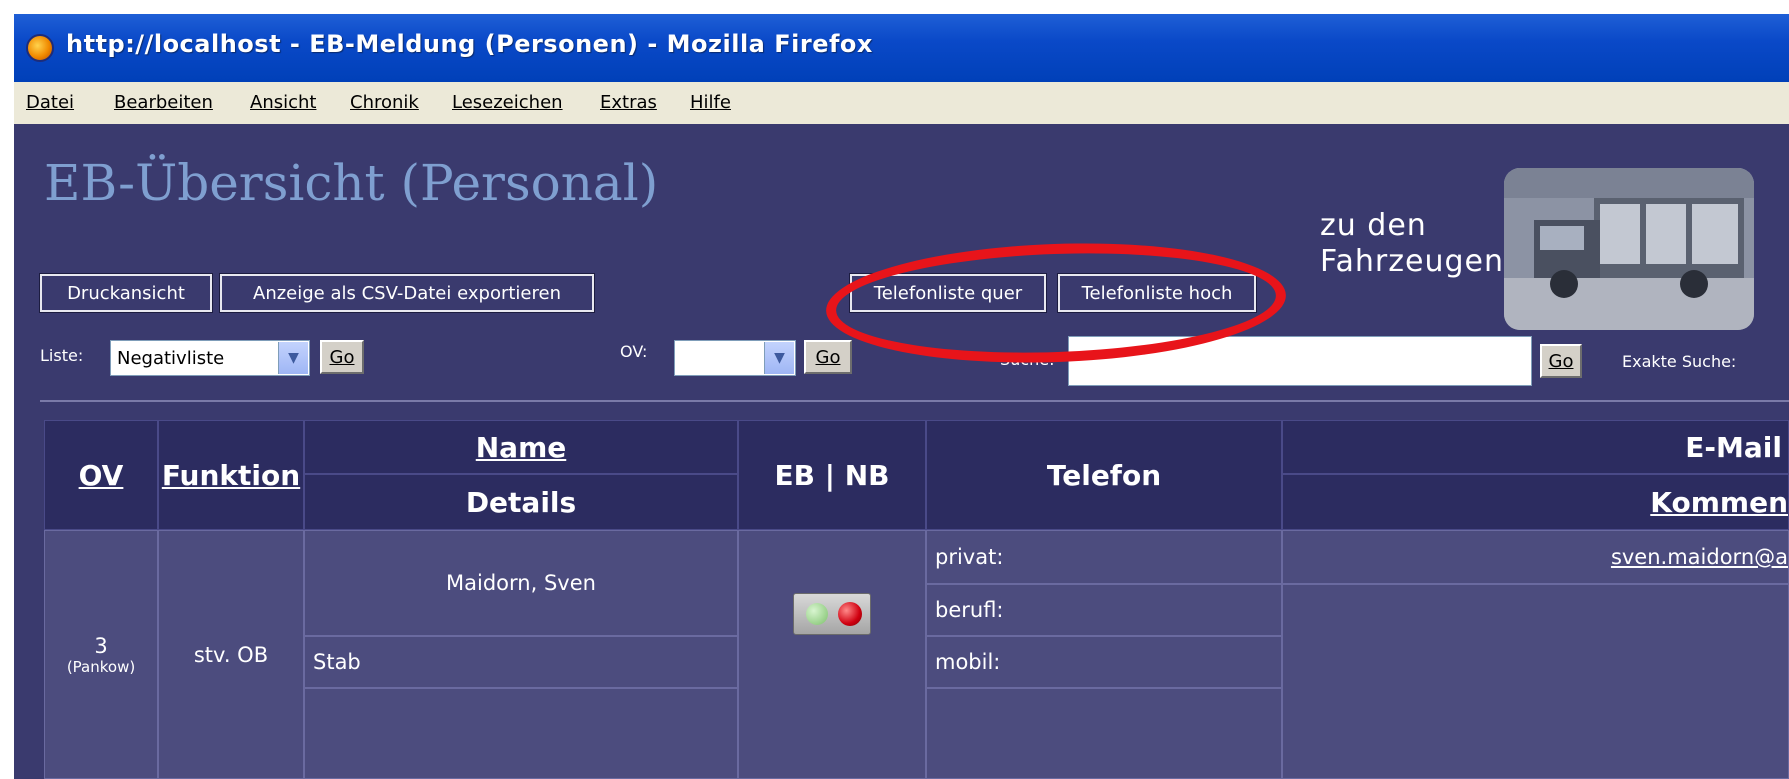 Image resolution: width=1789 pixels, height=779 pixels. I want to click on page-title: EB-Übersicht (Personal), so click(351, 183).